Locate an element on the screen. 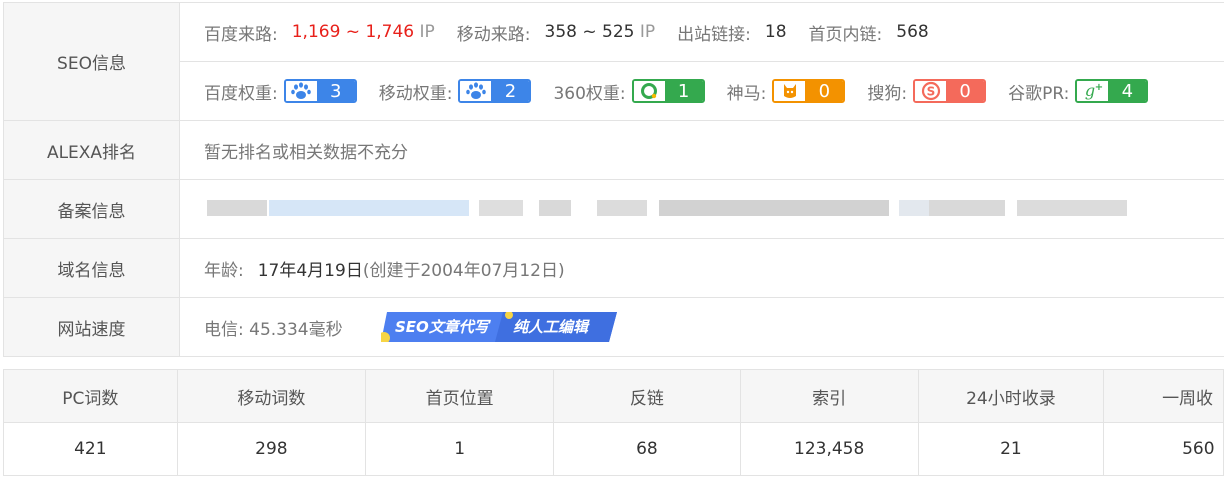 The image size is (1224, 484). stats-header-row: PC词数 移动词数 首页位置 反链 索引 24小时收录 一周收 is located at coordinates (613, 396).